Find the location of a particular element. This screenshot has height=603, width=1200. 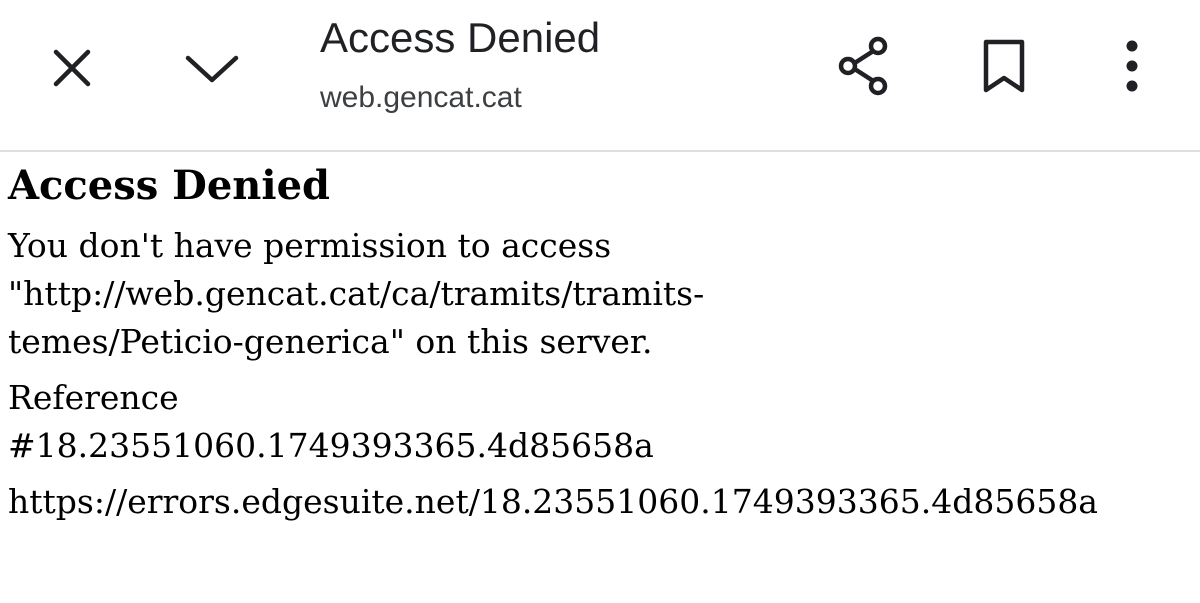

close-button is located at coordinates (72, 68).